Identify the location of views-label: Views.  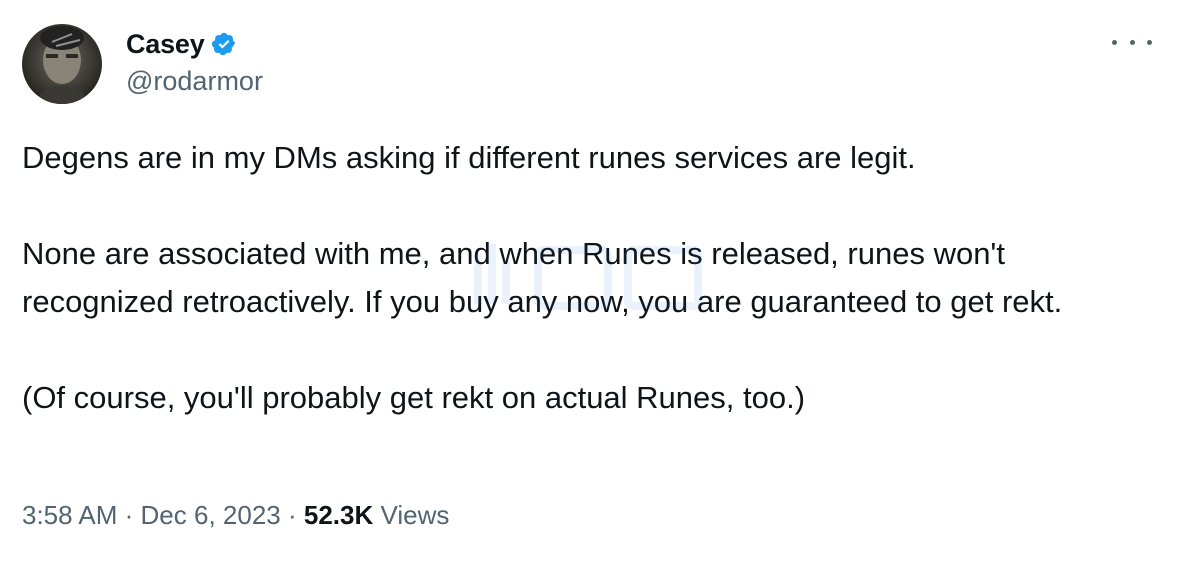
(415, 515).